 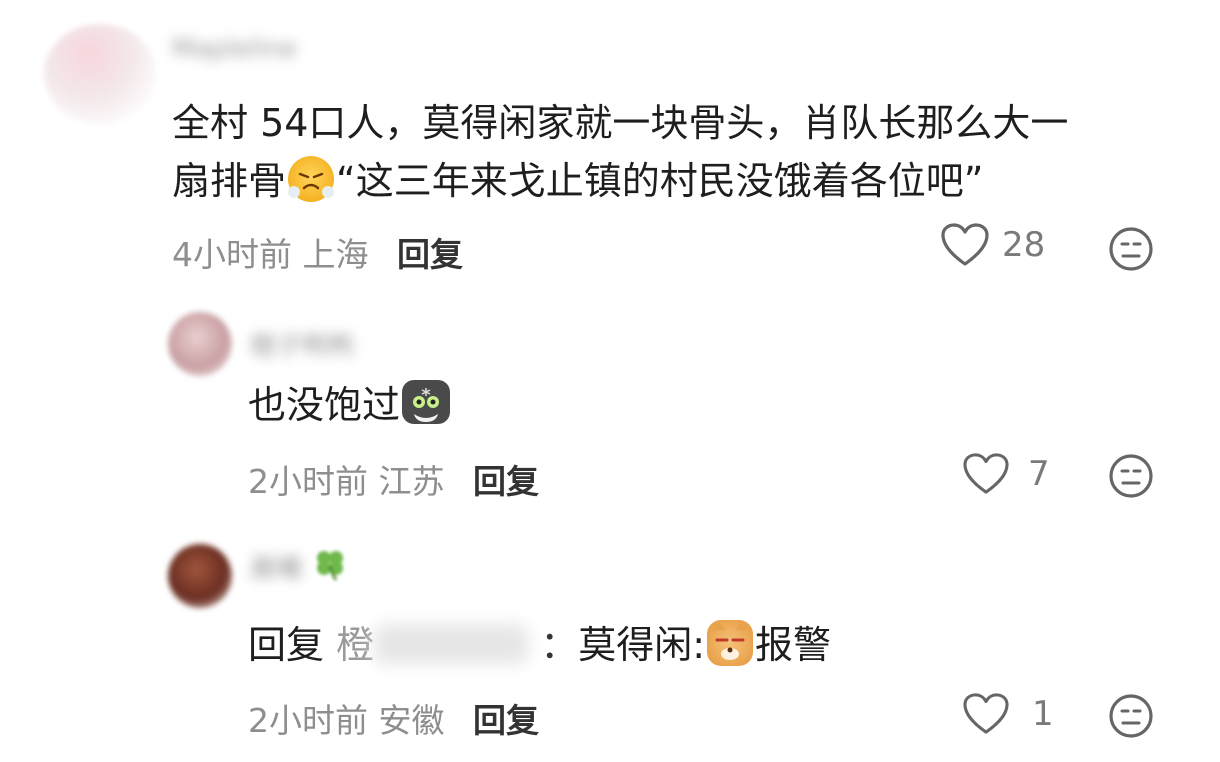 What do you see at coordinates (276, 566) in the screenshot?
I see `username: 晨曦` at bounding box center [276, 566].